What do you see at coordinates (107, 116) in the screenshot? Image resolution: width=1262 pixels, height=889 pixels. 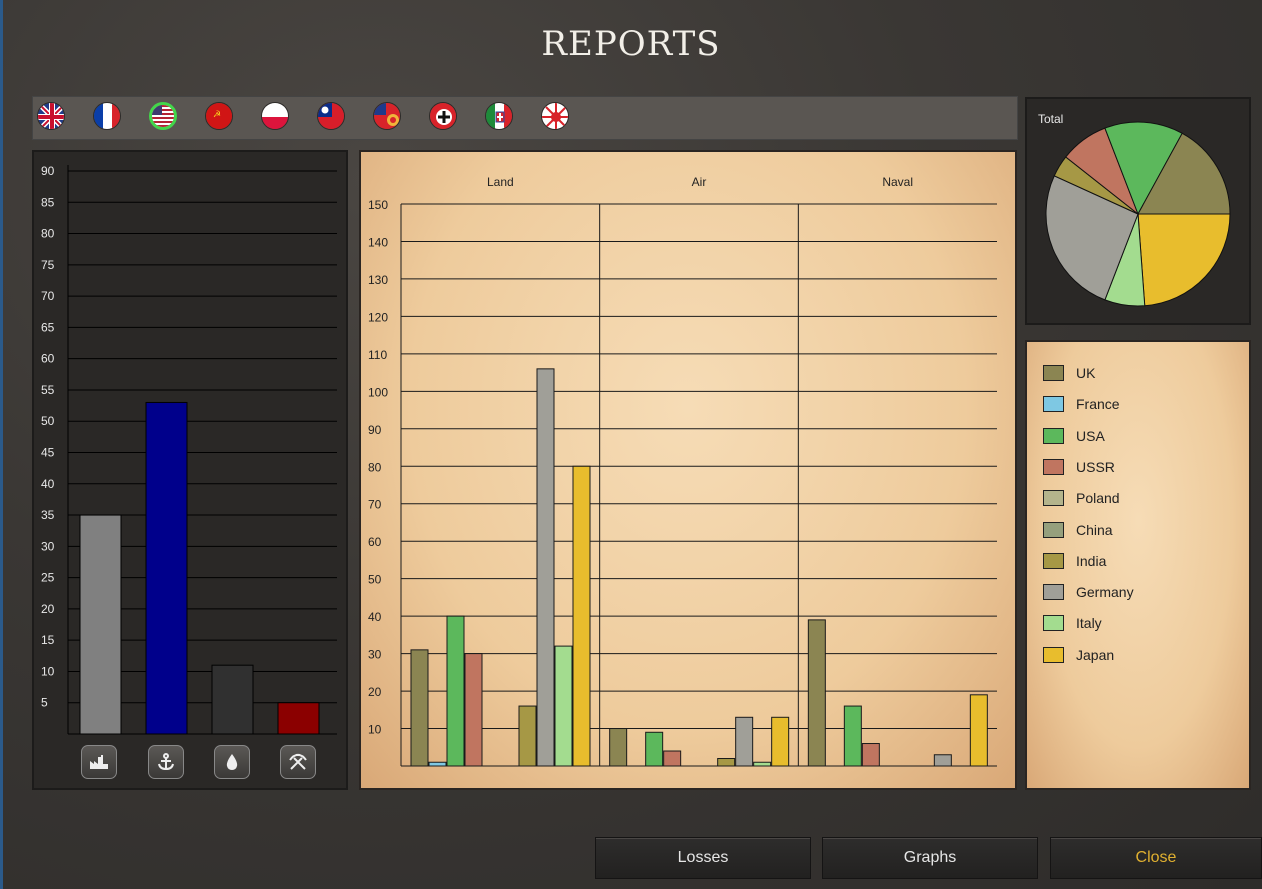 I see `flag-france` at bounding box center [107, 116].